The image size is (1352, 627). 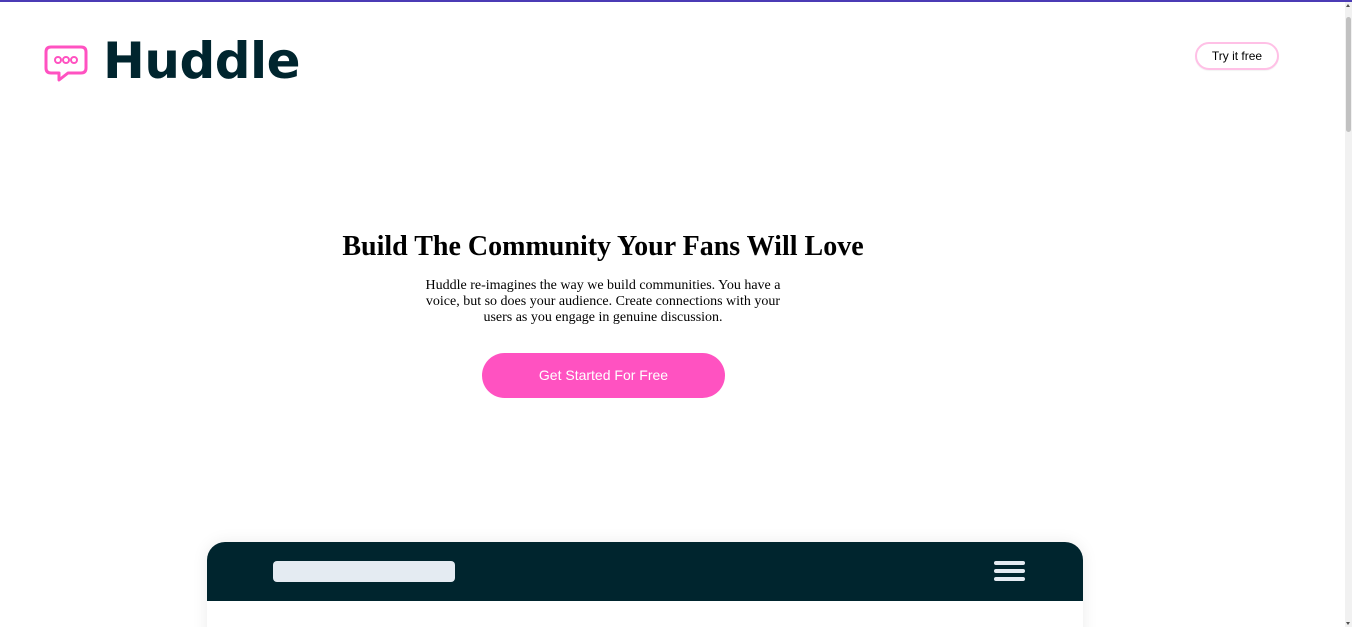 I want to click on scrollbar-thumb, so click(x=1348, y=74).